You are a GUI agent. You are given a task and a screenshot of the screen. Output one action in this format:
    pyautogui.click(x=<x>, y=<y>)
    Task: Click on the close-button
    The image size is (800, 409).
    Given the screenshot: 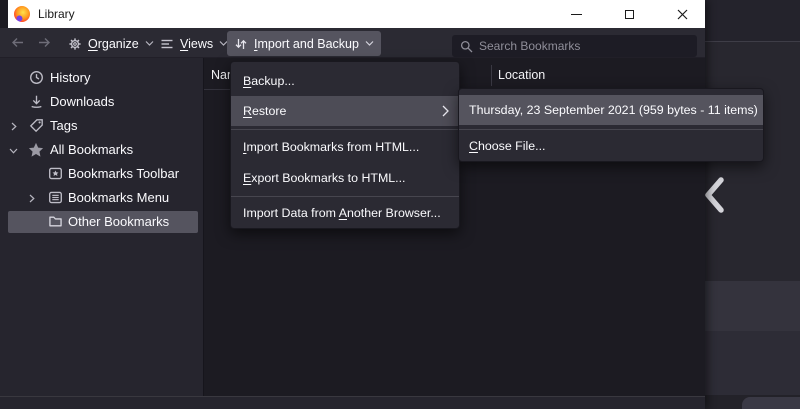 What is the action you would take?
    pyautogui.click(x=682, y=14)
    